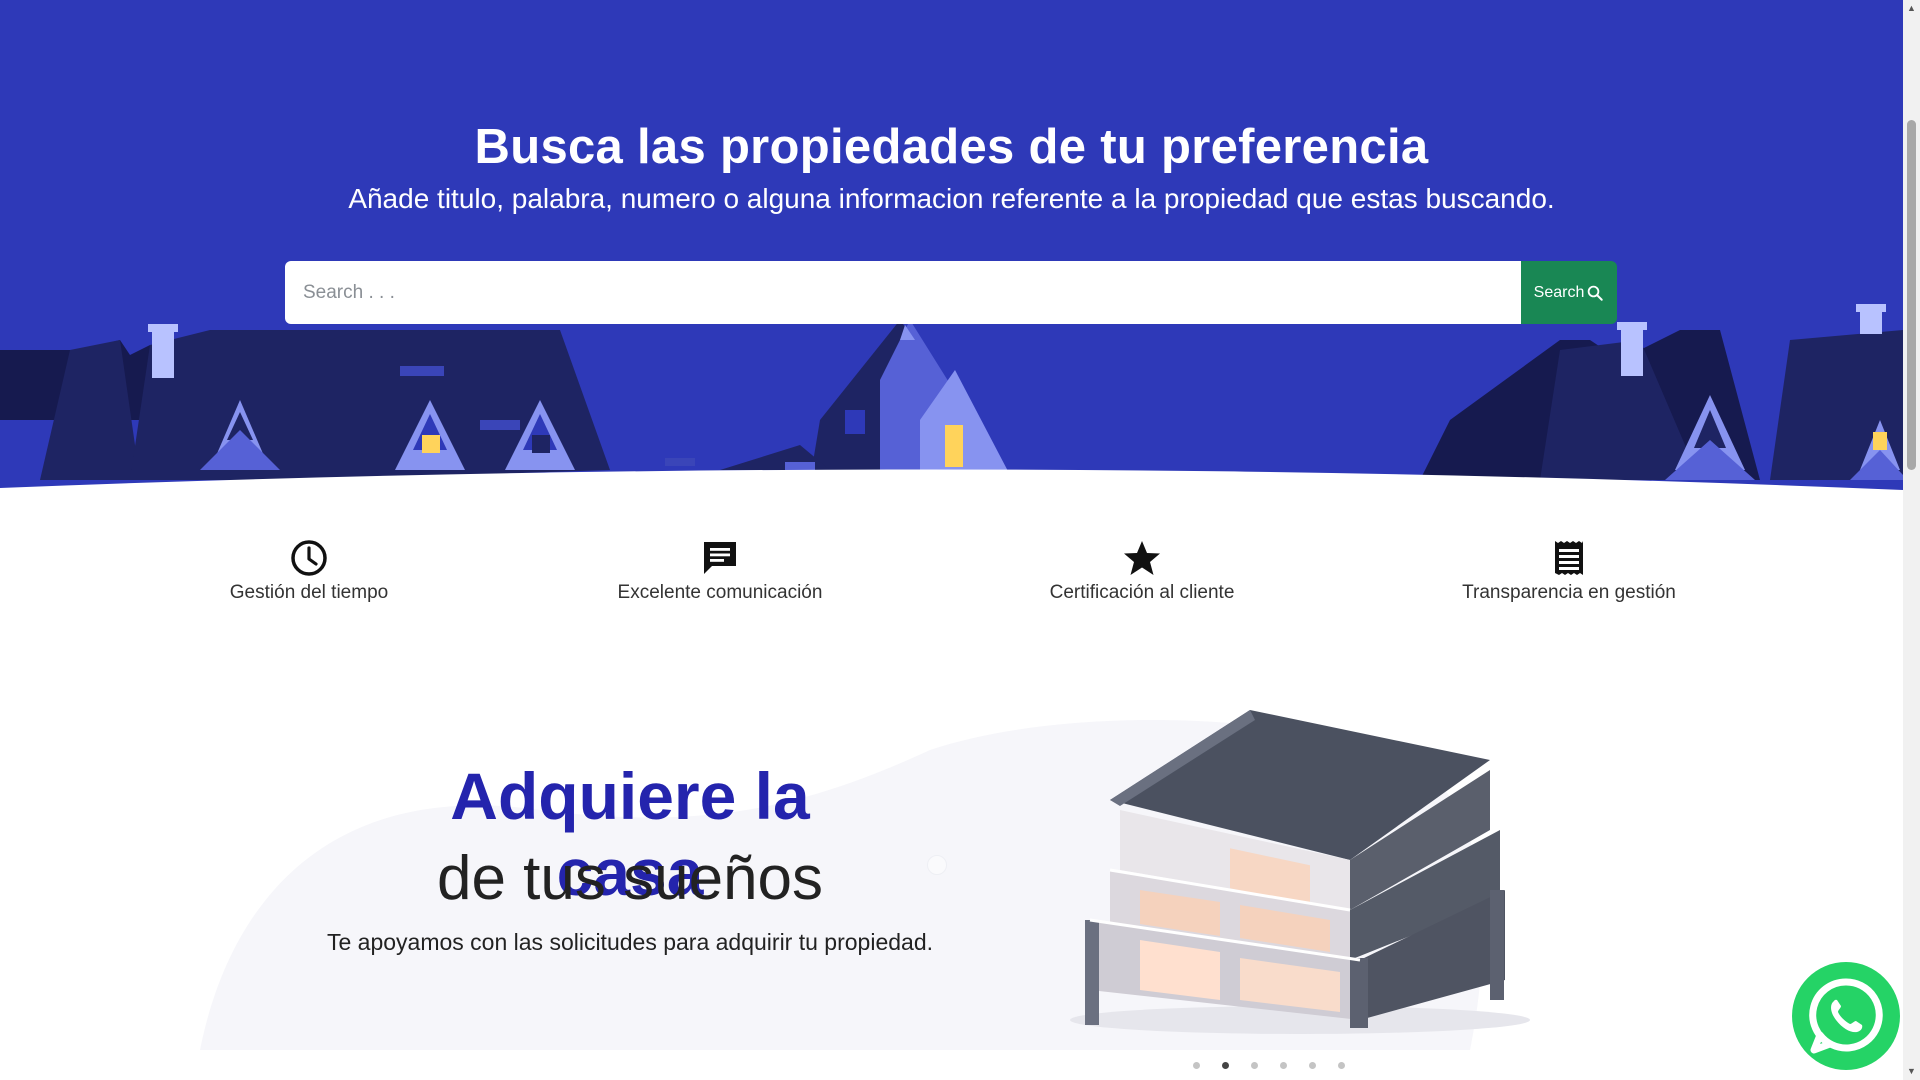  I want to click on feature-time-management: Gestión del tiempo, so click(309, 571).